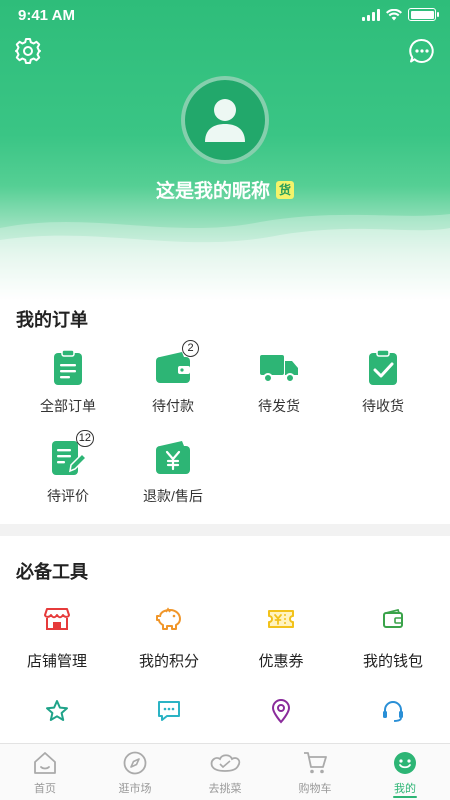  I want to click on tab-market: 逛市场, so click(135, 772).